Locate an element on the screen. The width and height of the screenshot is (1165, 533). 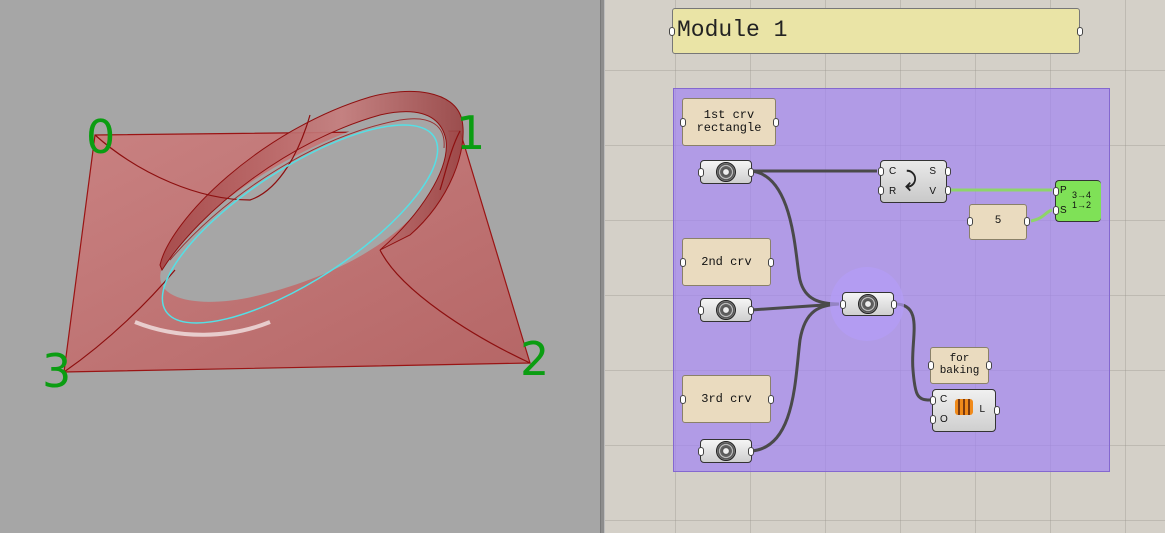
merge-curve-param is located at coordinates (868, 304).